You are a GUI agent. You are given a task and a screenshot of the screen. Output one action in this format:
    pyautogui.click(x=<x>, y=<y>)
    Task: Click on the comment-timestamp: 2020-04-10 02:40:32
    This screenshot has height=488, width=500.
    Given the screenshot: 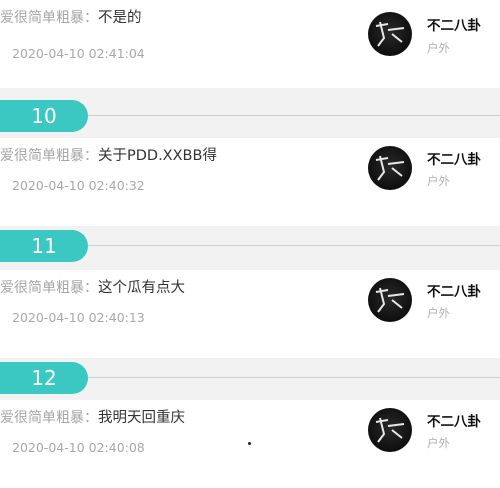 What is the action you would take?
    pyautogui.click(x=78, y=185)
    